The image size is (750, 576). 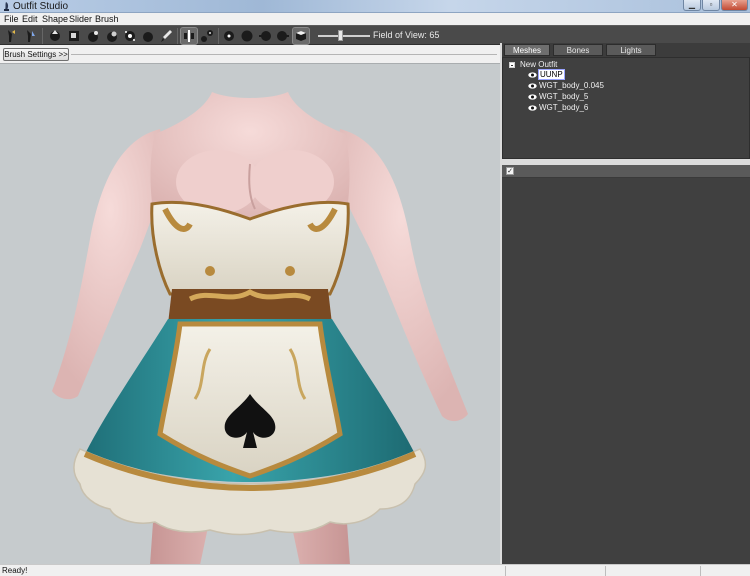 I want to click on mesh-item-label: UUNP, so click(x=551, y=74).